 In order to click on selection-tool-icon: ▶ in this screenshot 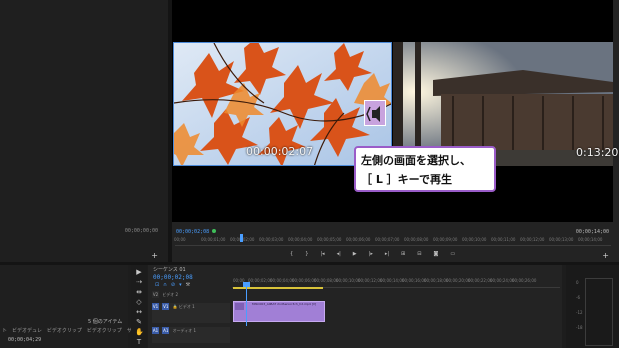, I will do `click(139, 272)`.